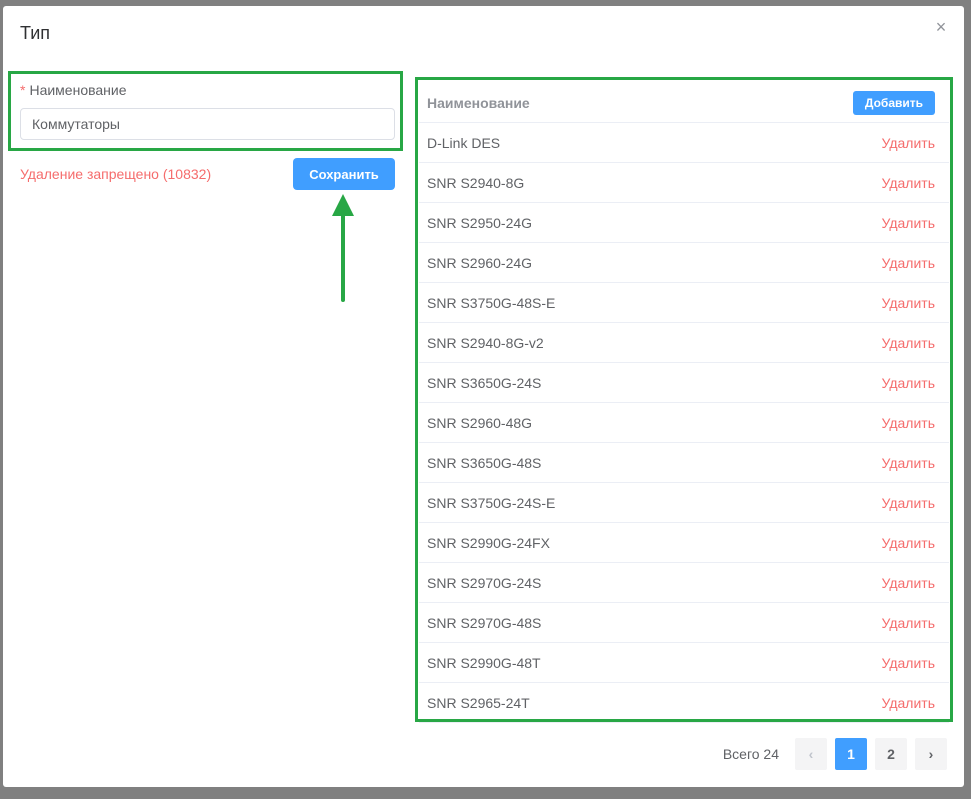  I want to click on table-row: SNR S3750G-48S-E Удалить, so click(684, 303).